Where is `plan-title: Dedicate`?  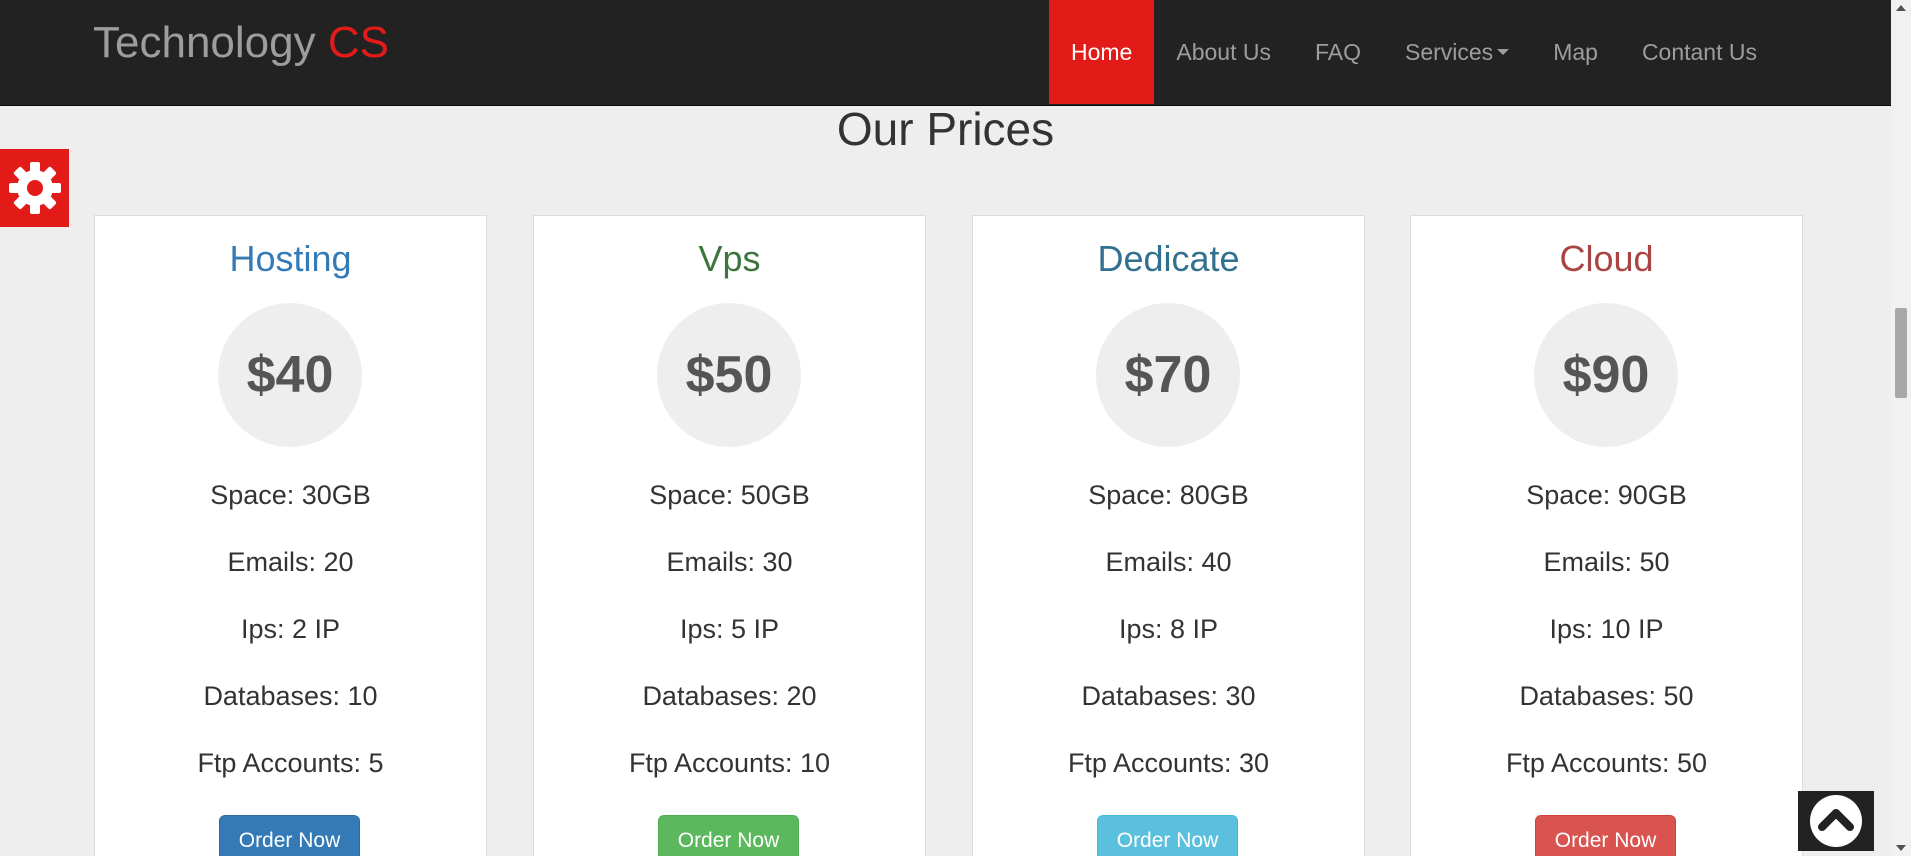
plan-title: Dedicate is located at coordinates (1168, 258).